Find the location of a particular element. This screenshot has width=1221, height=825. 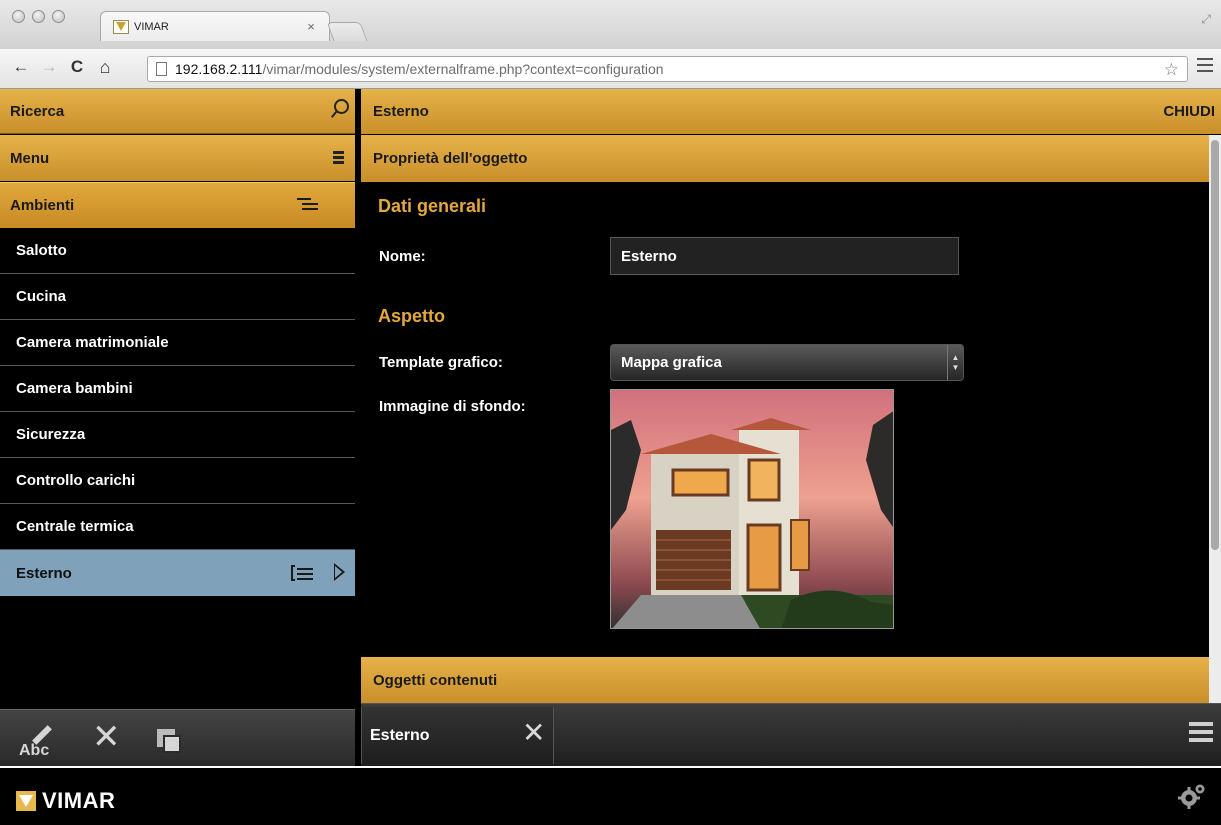

room-item-sicurezza: Sicurezza is located at coordinates (177, 435).